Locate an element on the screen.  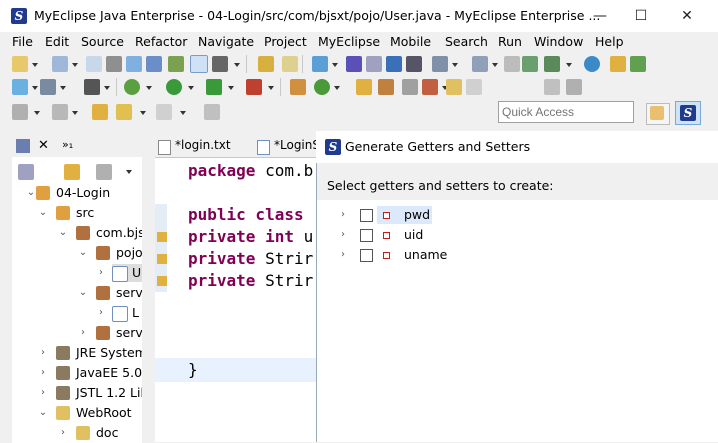
minimize-button: — is located at coordinates (600, 16).